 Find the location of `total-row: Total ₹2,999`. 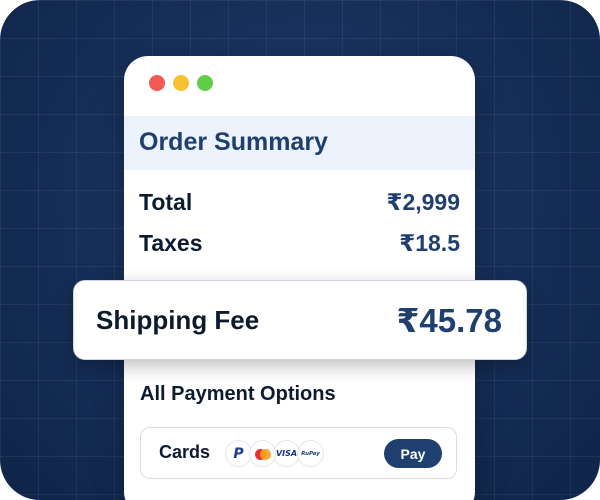

total-row: Total ₹2,999 is located at coordinates (299, 202).